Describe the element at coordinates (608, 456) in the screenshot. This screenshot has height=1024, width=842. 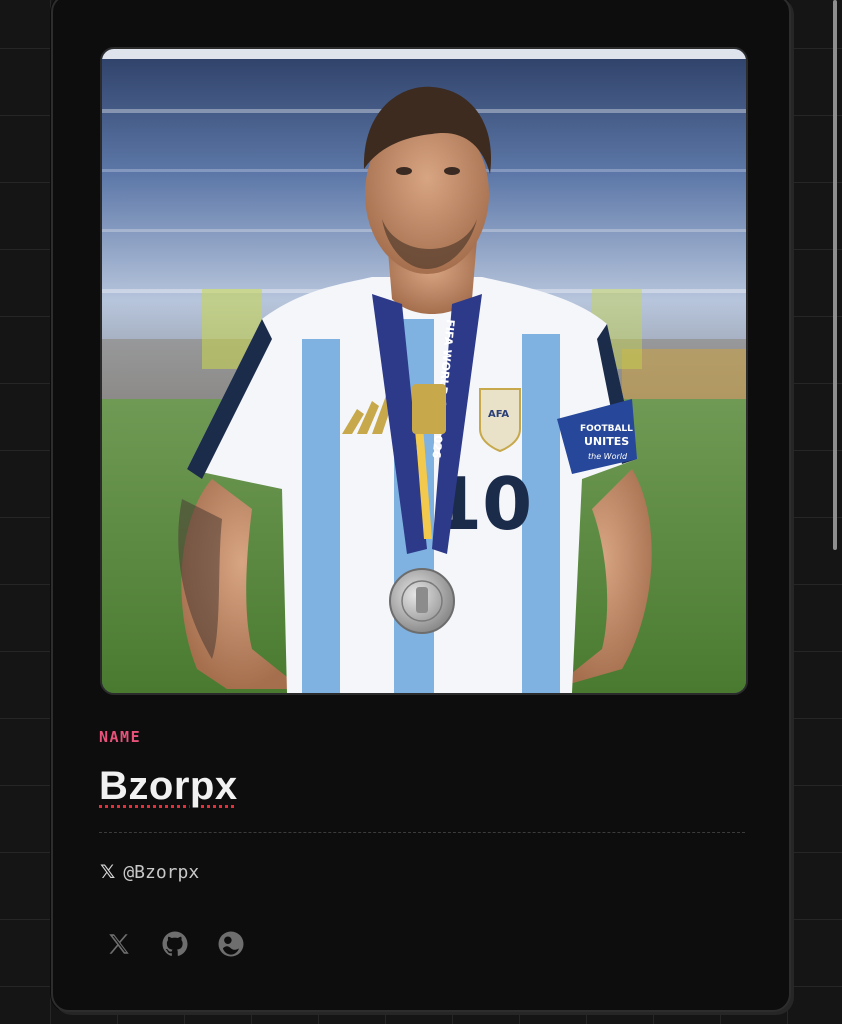
I see `armband-text-3: the World` at that location.